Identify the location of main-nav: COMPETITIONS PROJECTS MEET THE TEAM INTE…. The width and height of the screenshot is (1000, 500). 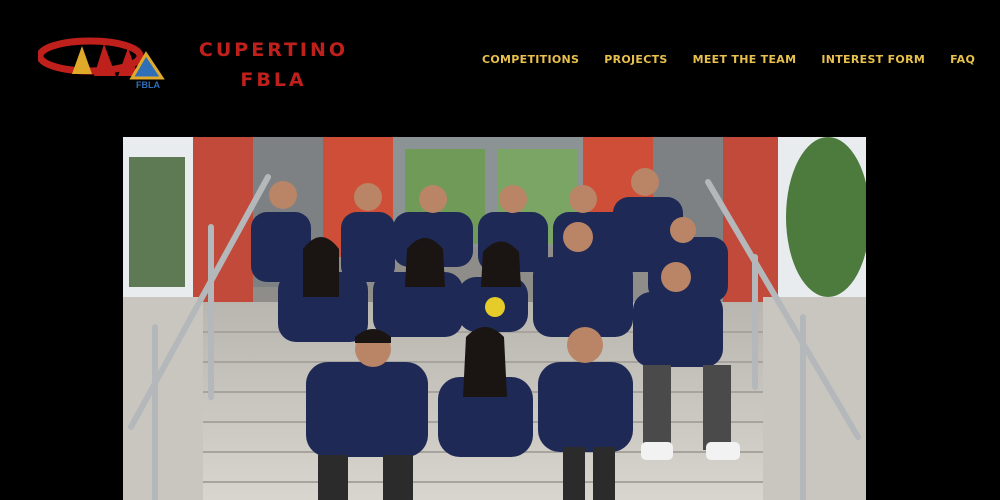
(728, 59).